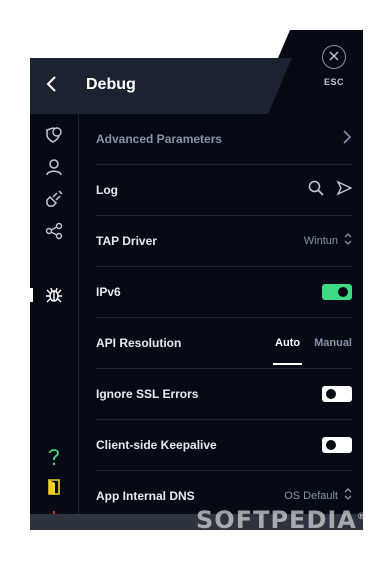 This screenshot has width=392, height=562. I want to click on back-button, so click(52, 86).